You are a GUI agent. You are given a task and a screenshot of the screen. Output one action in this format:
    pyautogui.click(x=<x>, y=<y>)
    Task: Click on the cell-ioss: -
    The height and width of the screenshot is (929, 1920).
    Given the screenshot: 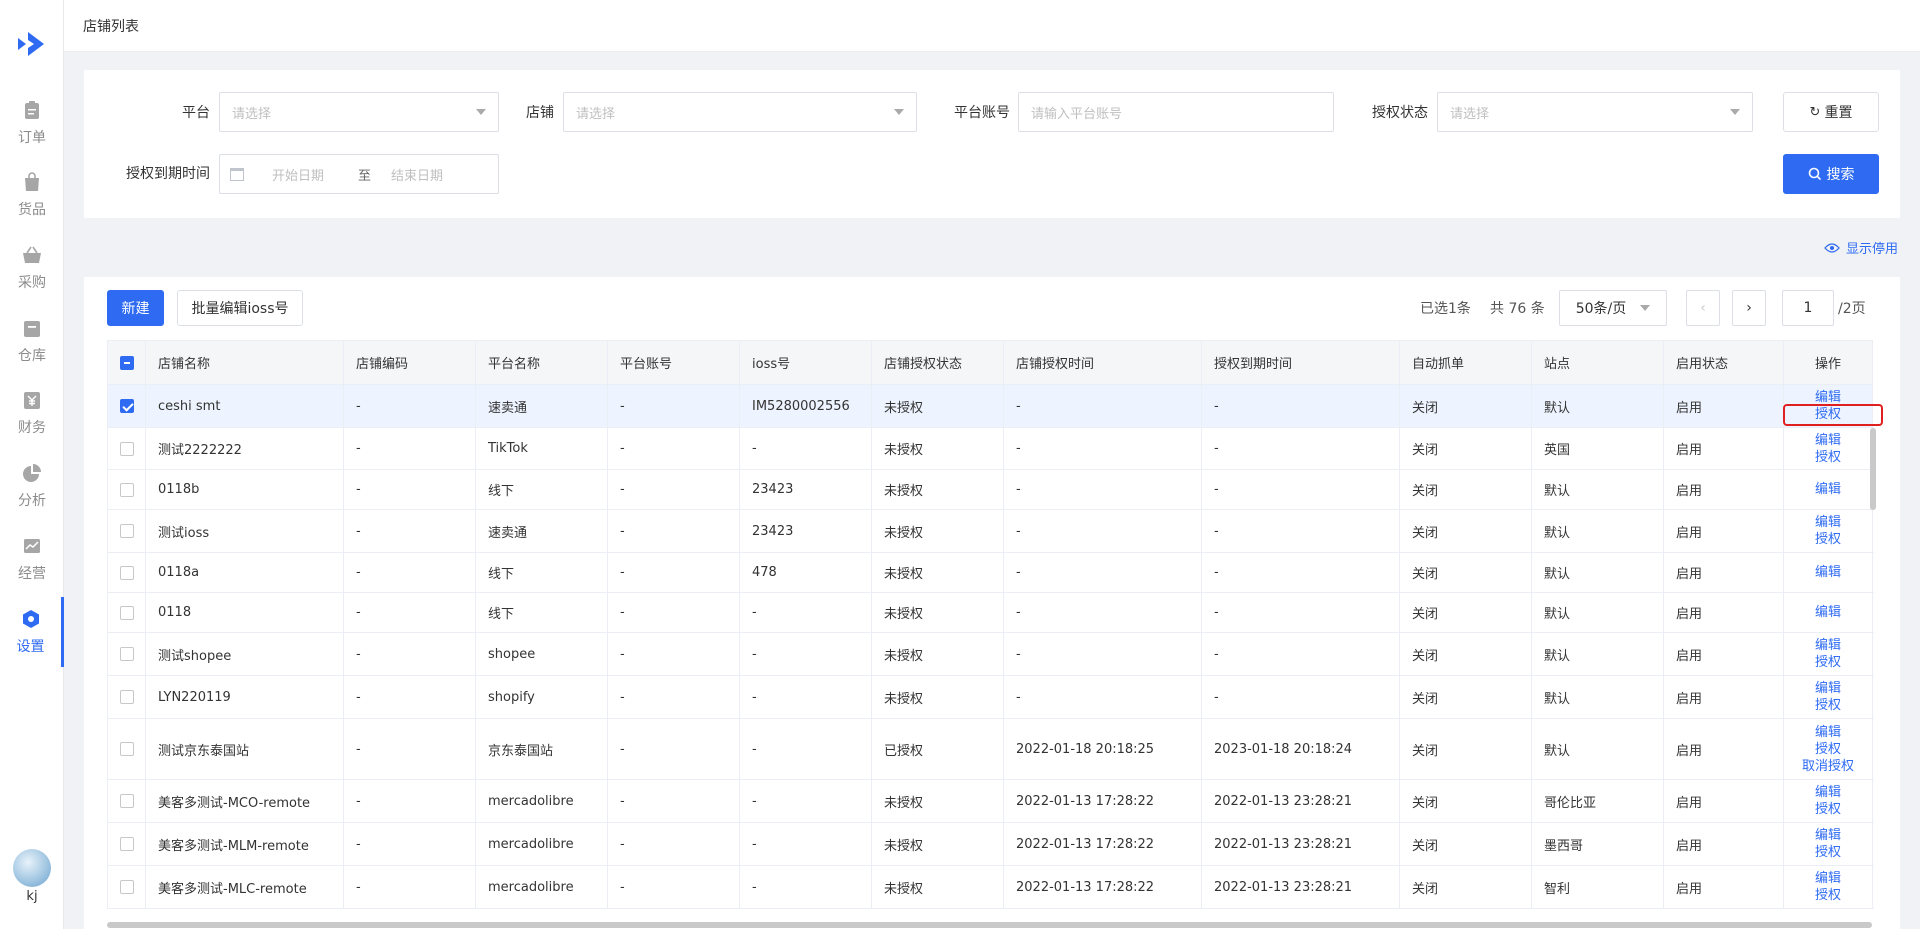 What is the action you would take?
    pyautogui.click(x=805, y=887)
    